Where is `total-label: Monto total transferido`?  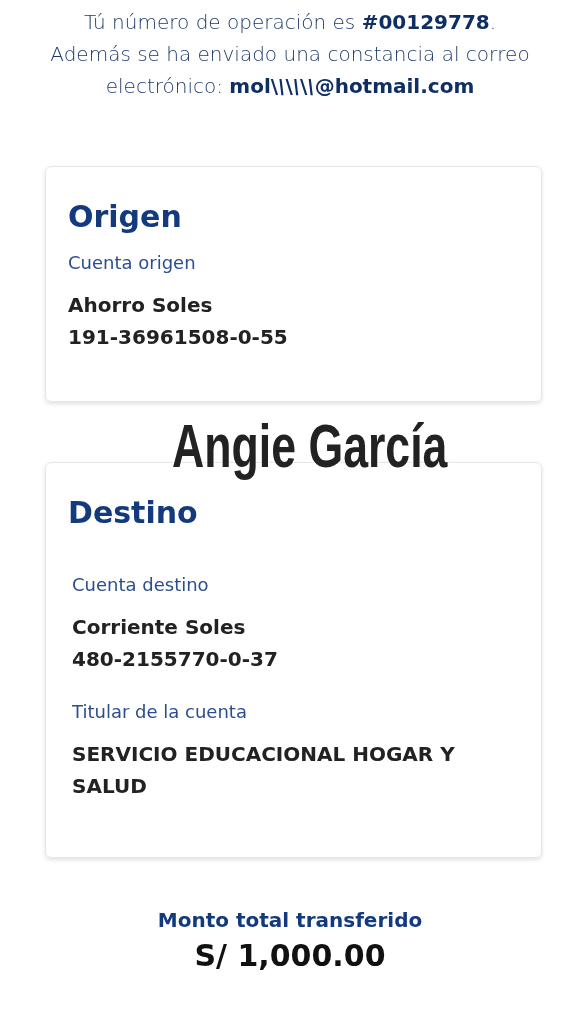 total-label: Monto total transferido is located at coordinates (290, 920).